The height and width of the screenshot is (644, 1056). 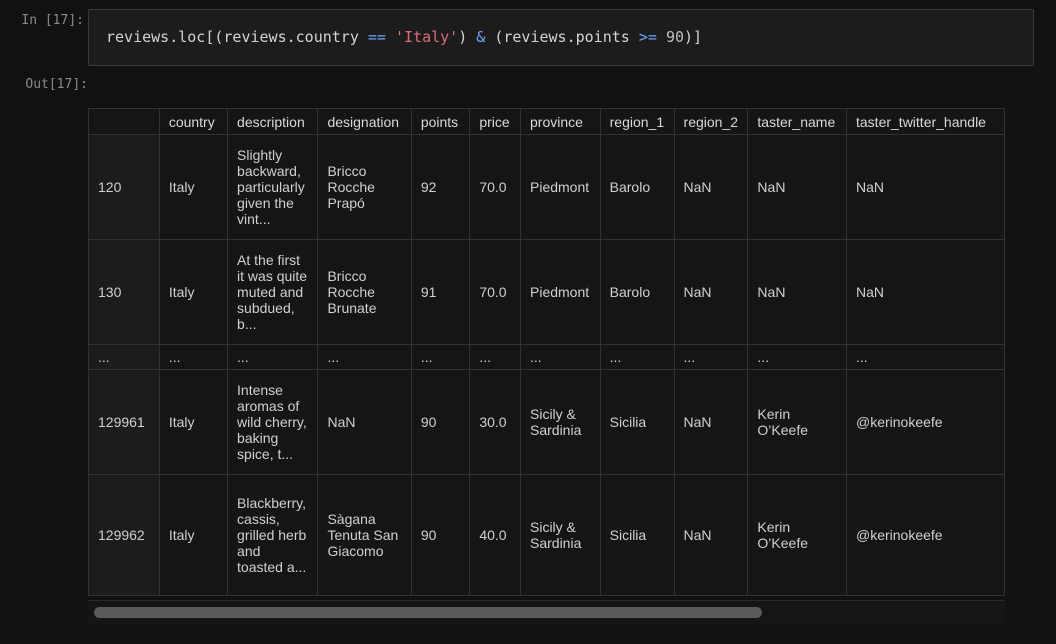 I want to click on column-header: country, so click(x=193, y=121).